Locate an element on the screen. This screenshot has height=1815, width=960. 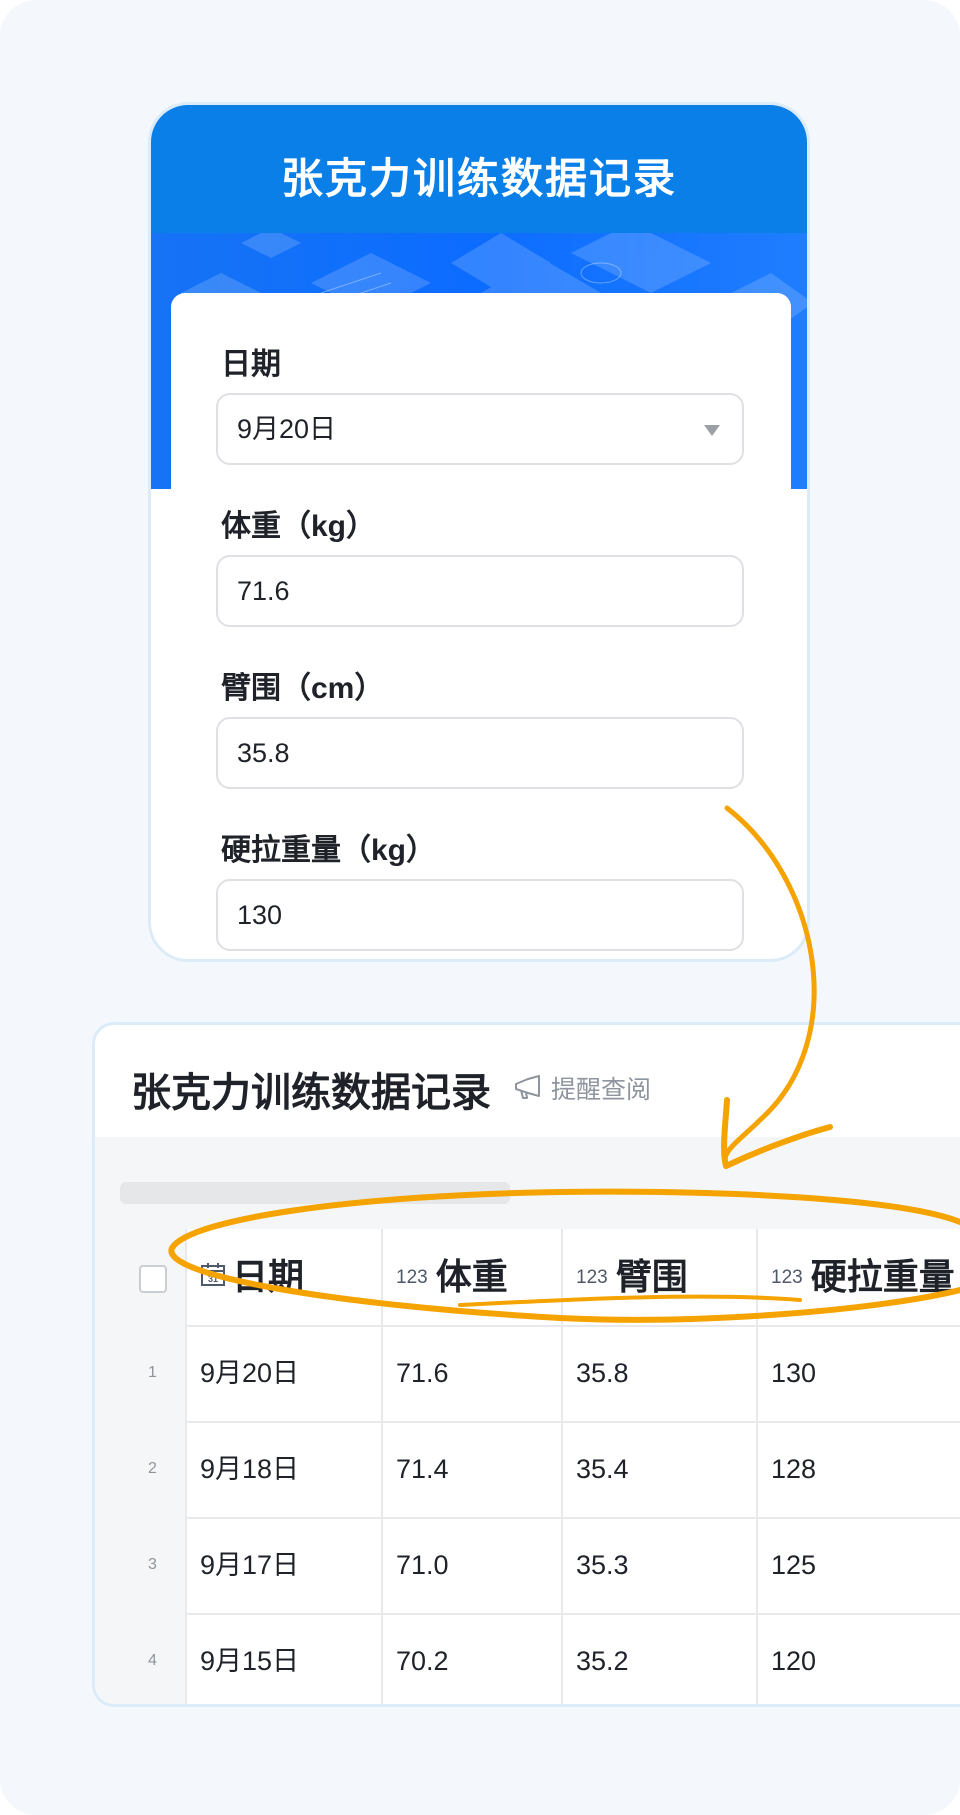
cell-deadlift: 120 is located at coordinates (858, 1658).